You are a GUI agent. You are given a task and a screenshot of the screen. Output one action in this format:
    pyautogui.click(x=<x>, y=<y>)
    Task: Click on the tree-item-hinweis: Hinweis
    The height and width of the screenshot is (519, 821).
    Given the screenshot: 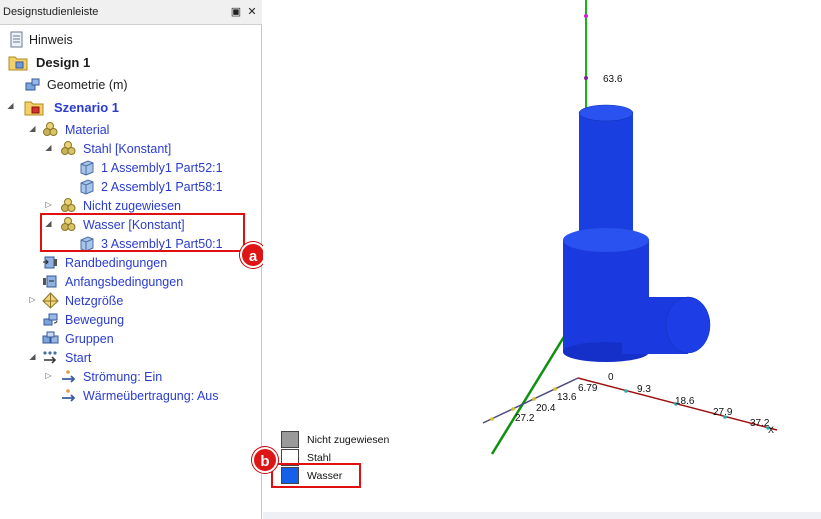 What is the action you would take?
    pyautogui.click(x=130, y=39)
    